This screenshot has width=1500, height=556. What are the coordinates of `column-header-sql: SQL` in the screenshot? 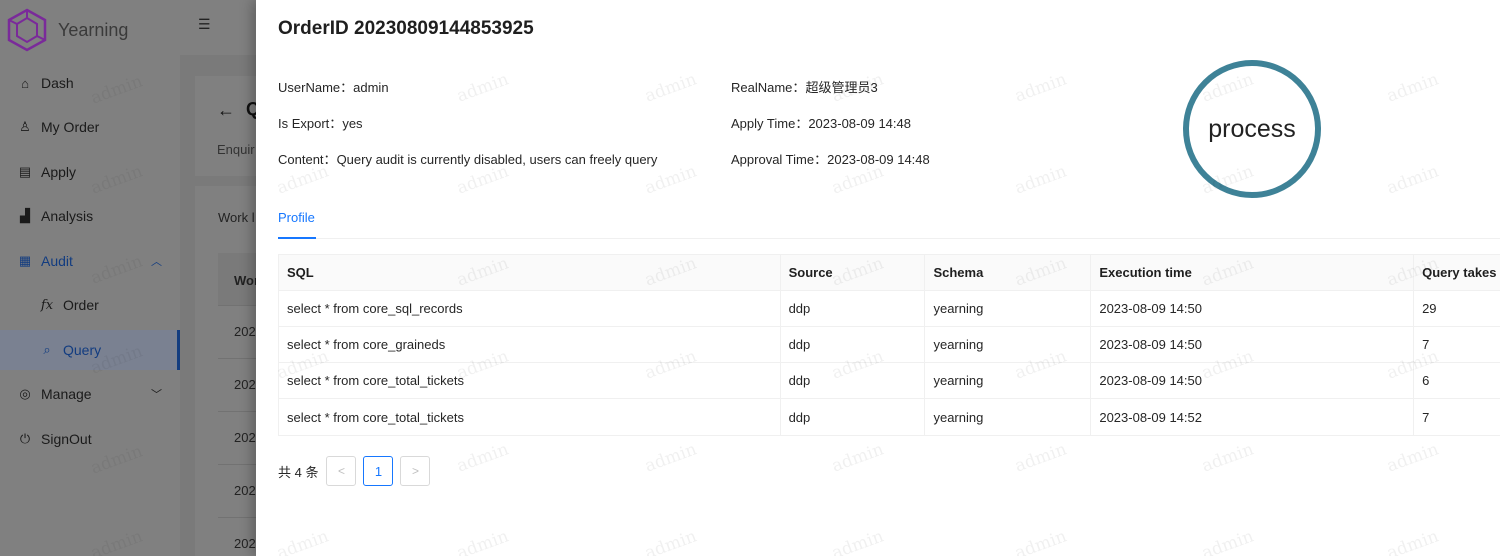 It's located at (530, 272).